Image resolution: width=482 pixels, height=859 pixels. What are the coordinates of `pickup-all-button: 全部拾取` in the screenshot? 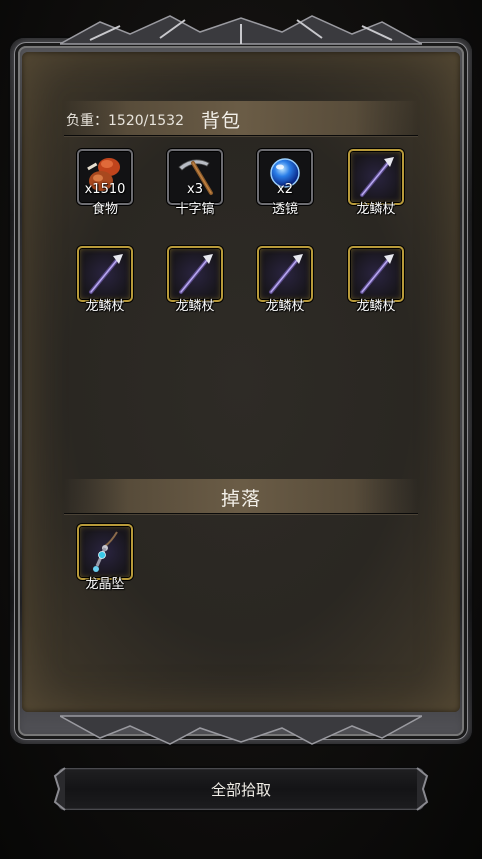 It's located at (241, 789).